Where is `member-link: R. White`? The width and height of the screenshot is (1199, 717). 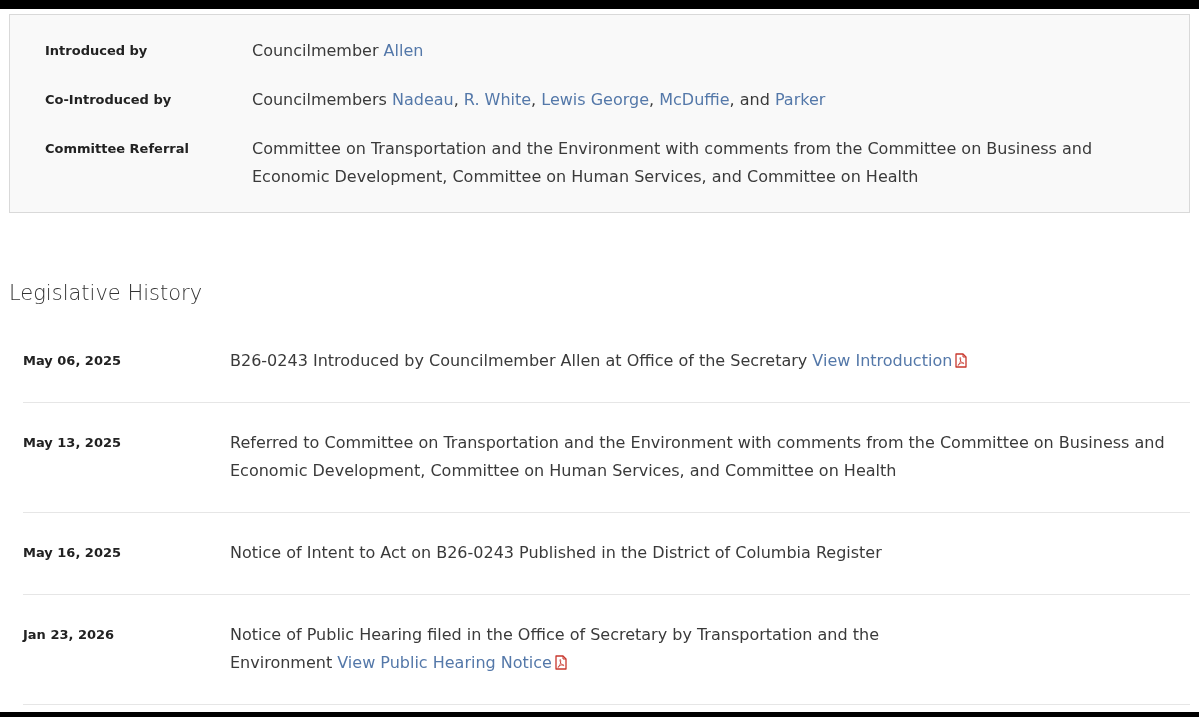
member-link: R. White is located at coordinates (497, 99).